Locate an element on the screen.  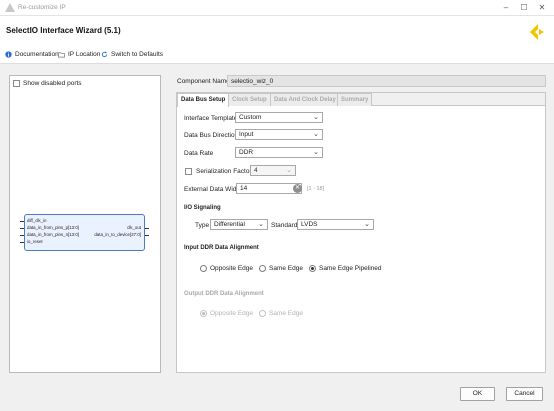
folder-icon is located at coordinates (61, 55).